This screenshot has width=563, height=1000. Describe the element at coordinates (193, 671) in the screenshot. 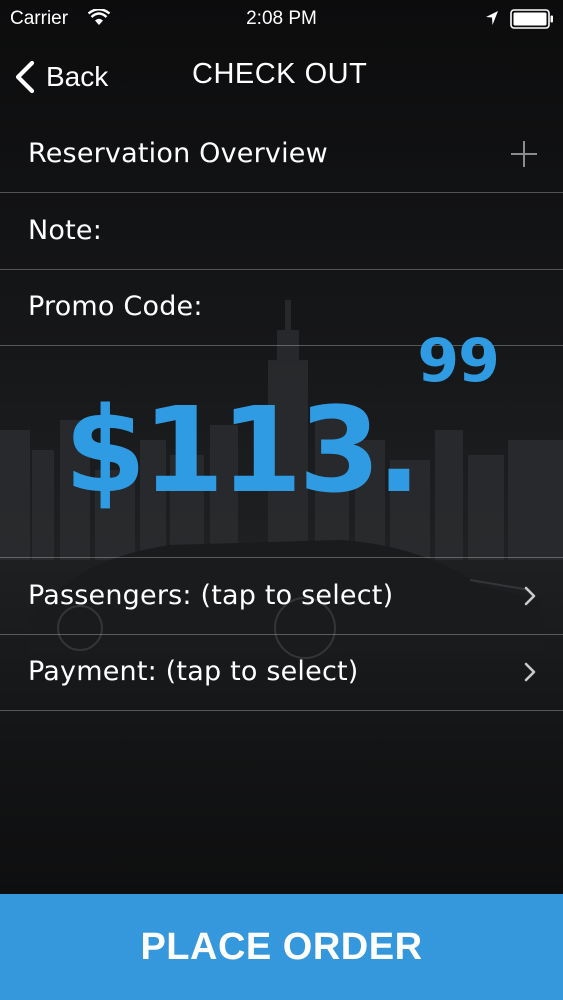

I see `payment-label: Payment: (tap to select)` at that location.